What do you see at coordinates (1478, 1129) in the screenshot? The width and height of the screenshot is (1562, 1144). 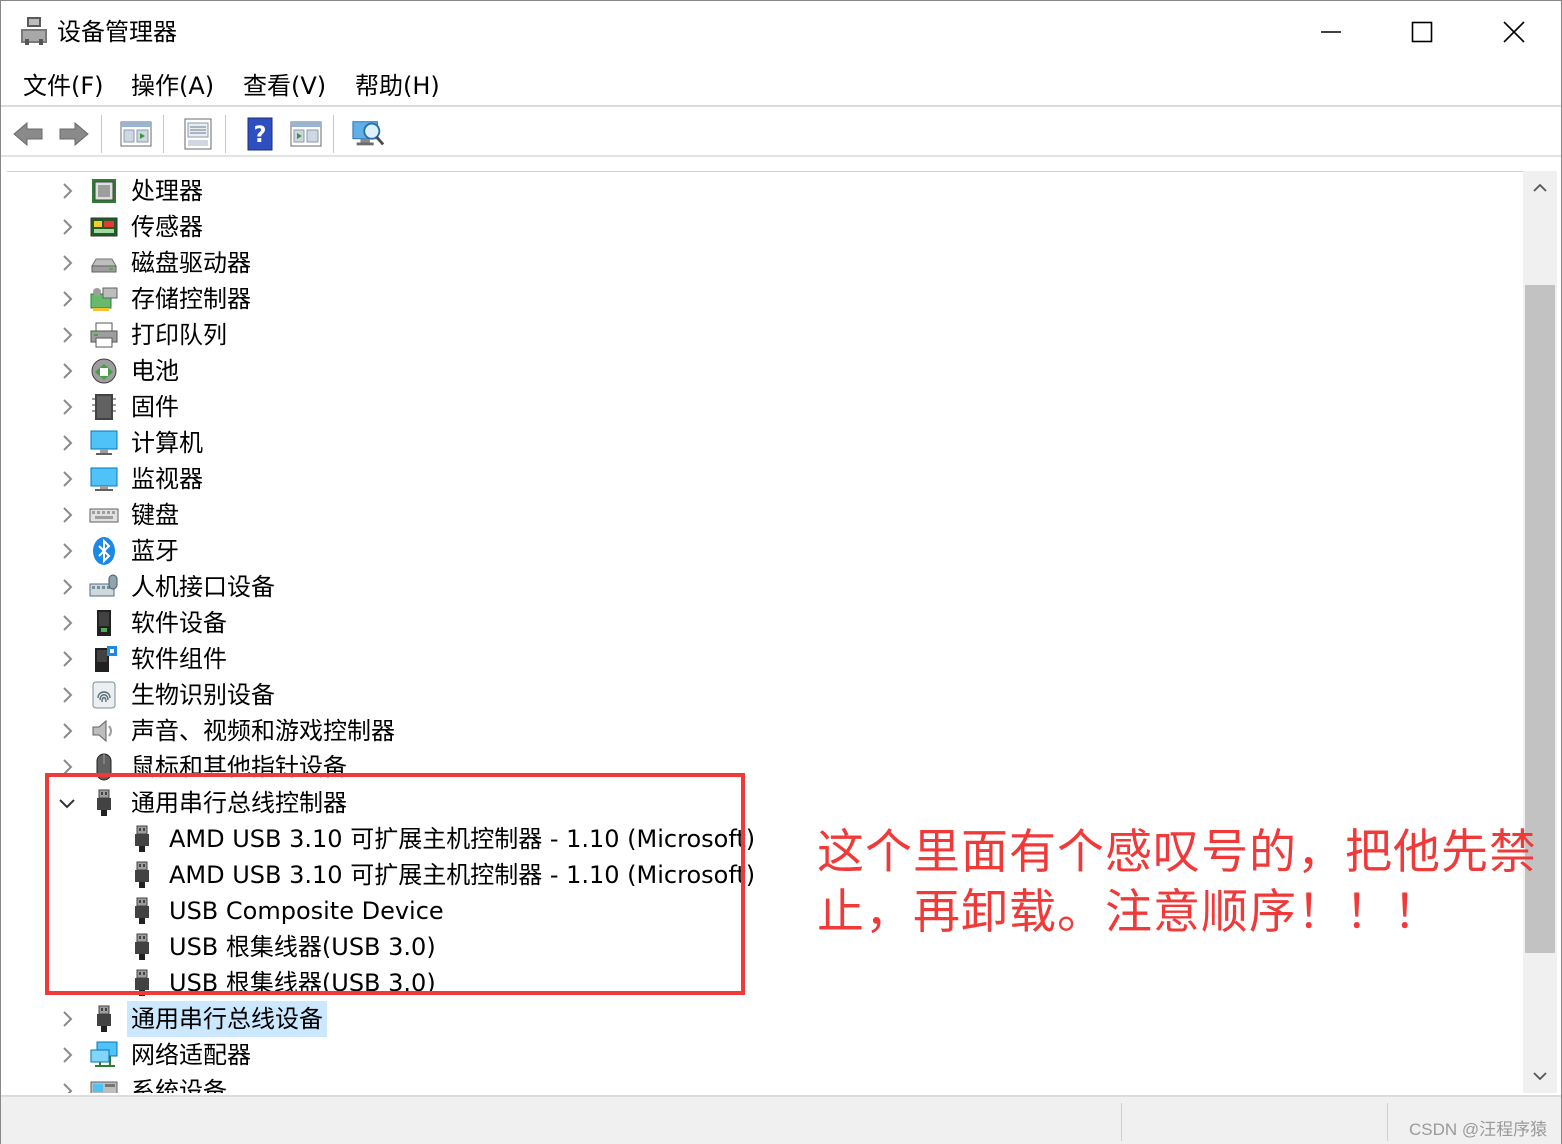 I see `watermark: CSDN @汪程序猿` at bounding box center [1478, 1129].